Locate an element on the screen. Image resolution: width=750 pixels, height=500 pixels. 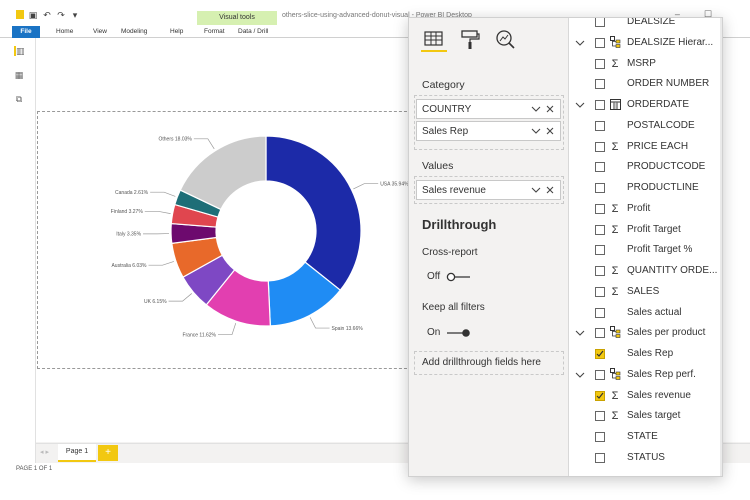
field-row: PRODUCTCODE is located at coordinates (645, 167).